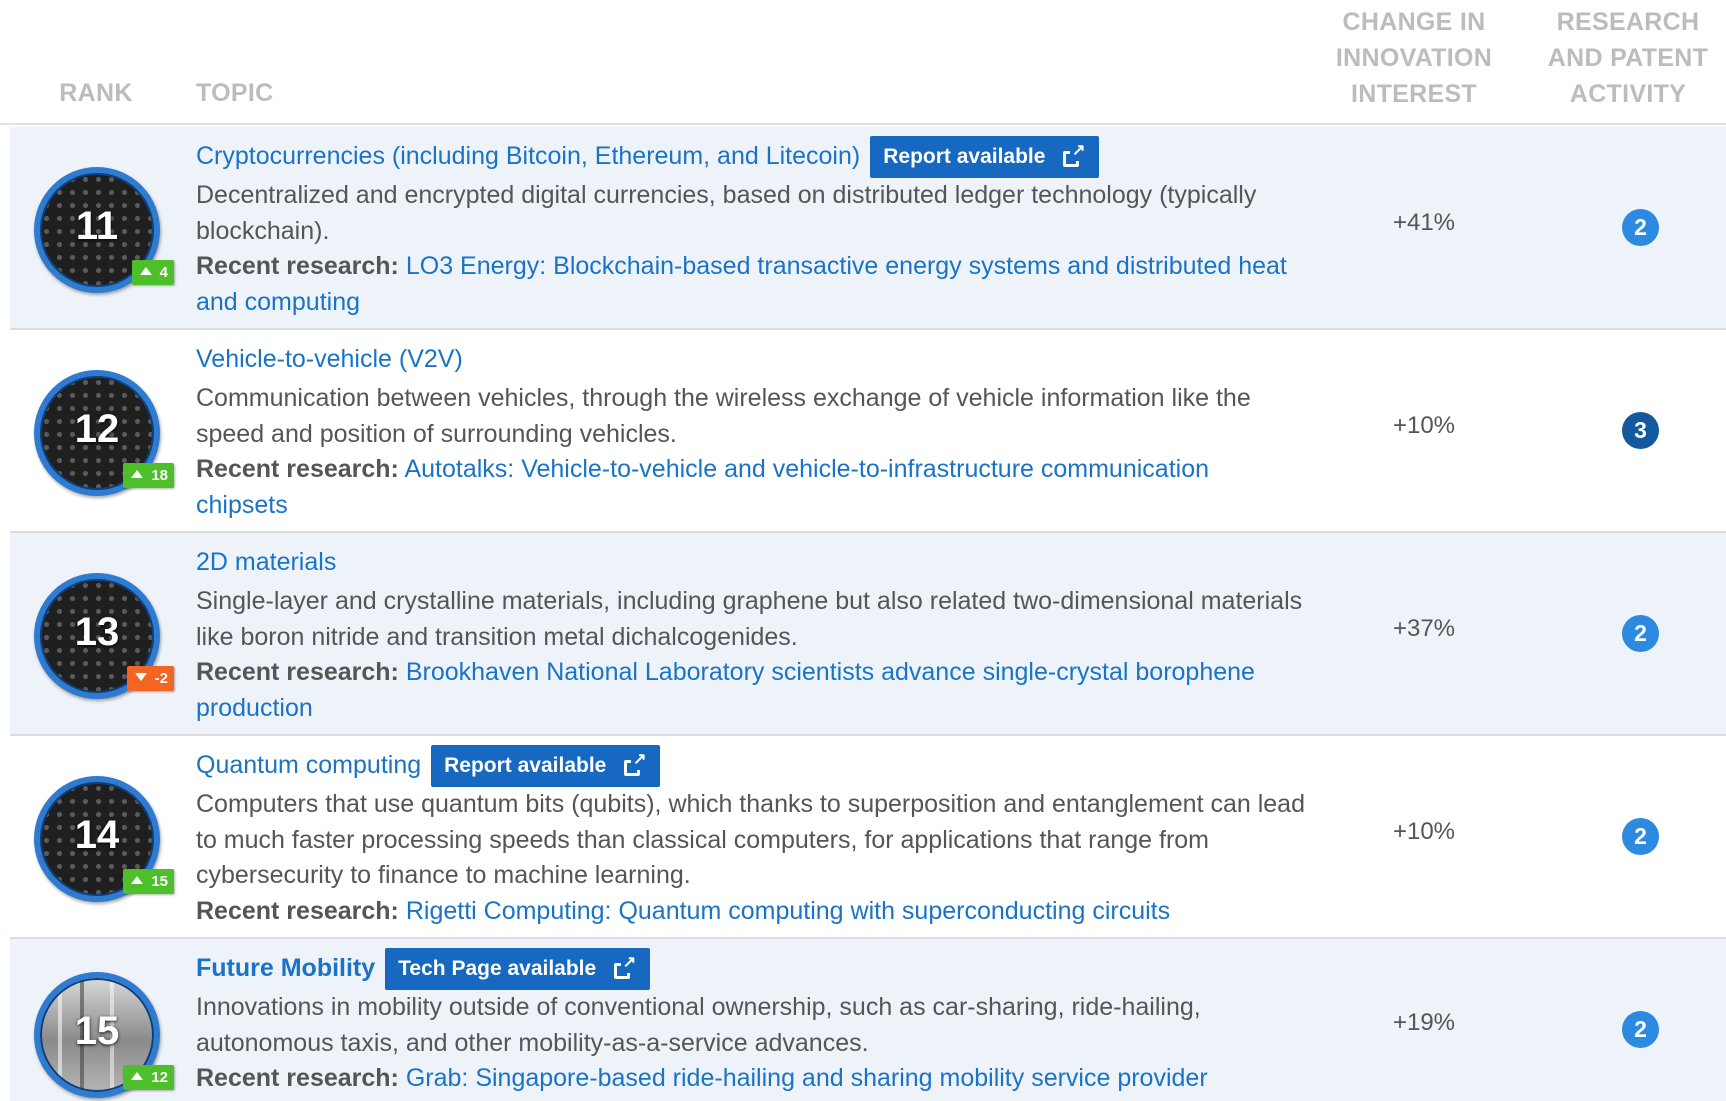 Image resolution: width=1726 pixels, height=1101 pixels. I want to click on rank-badge: 12 18, so click(104, 433).